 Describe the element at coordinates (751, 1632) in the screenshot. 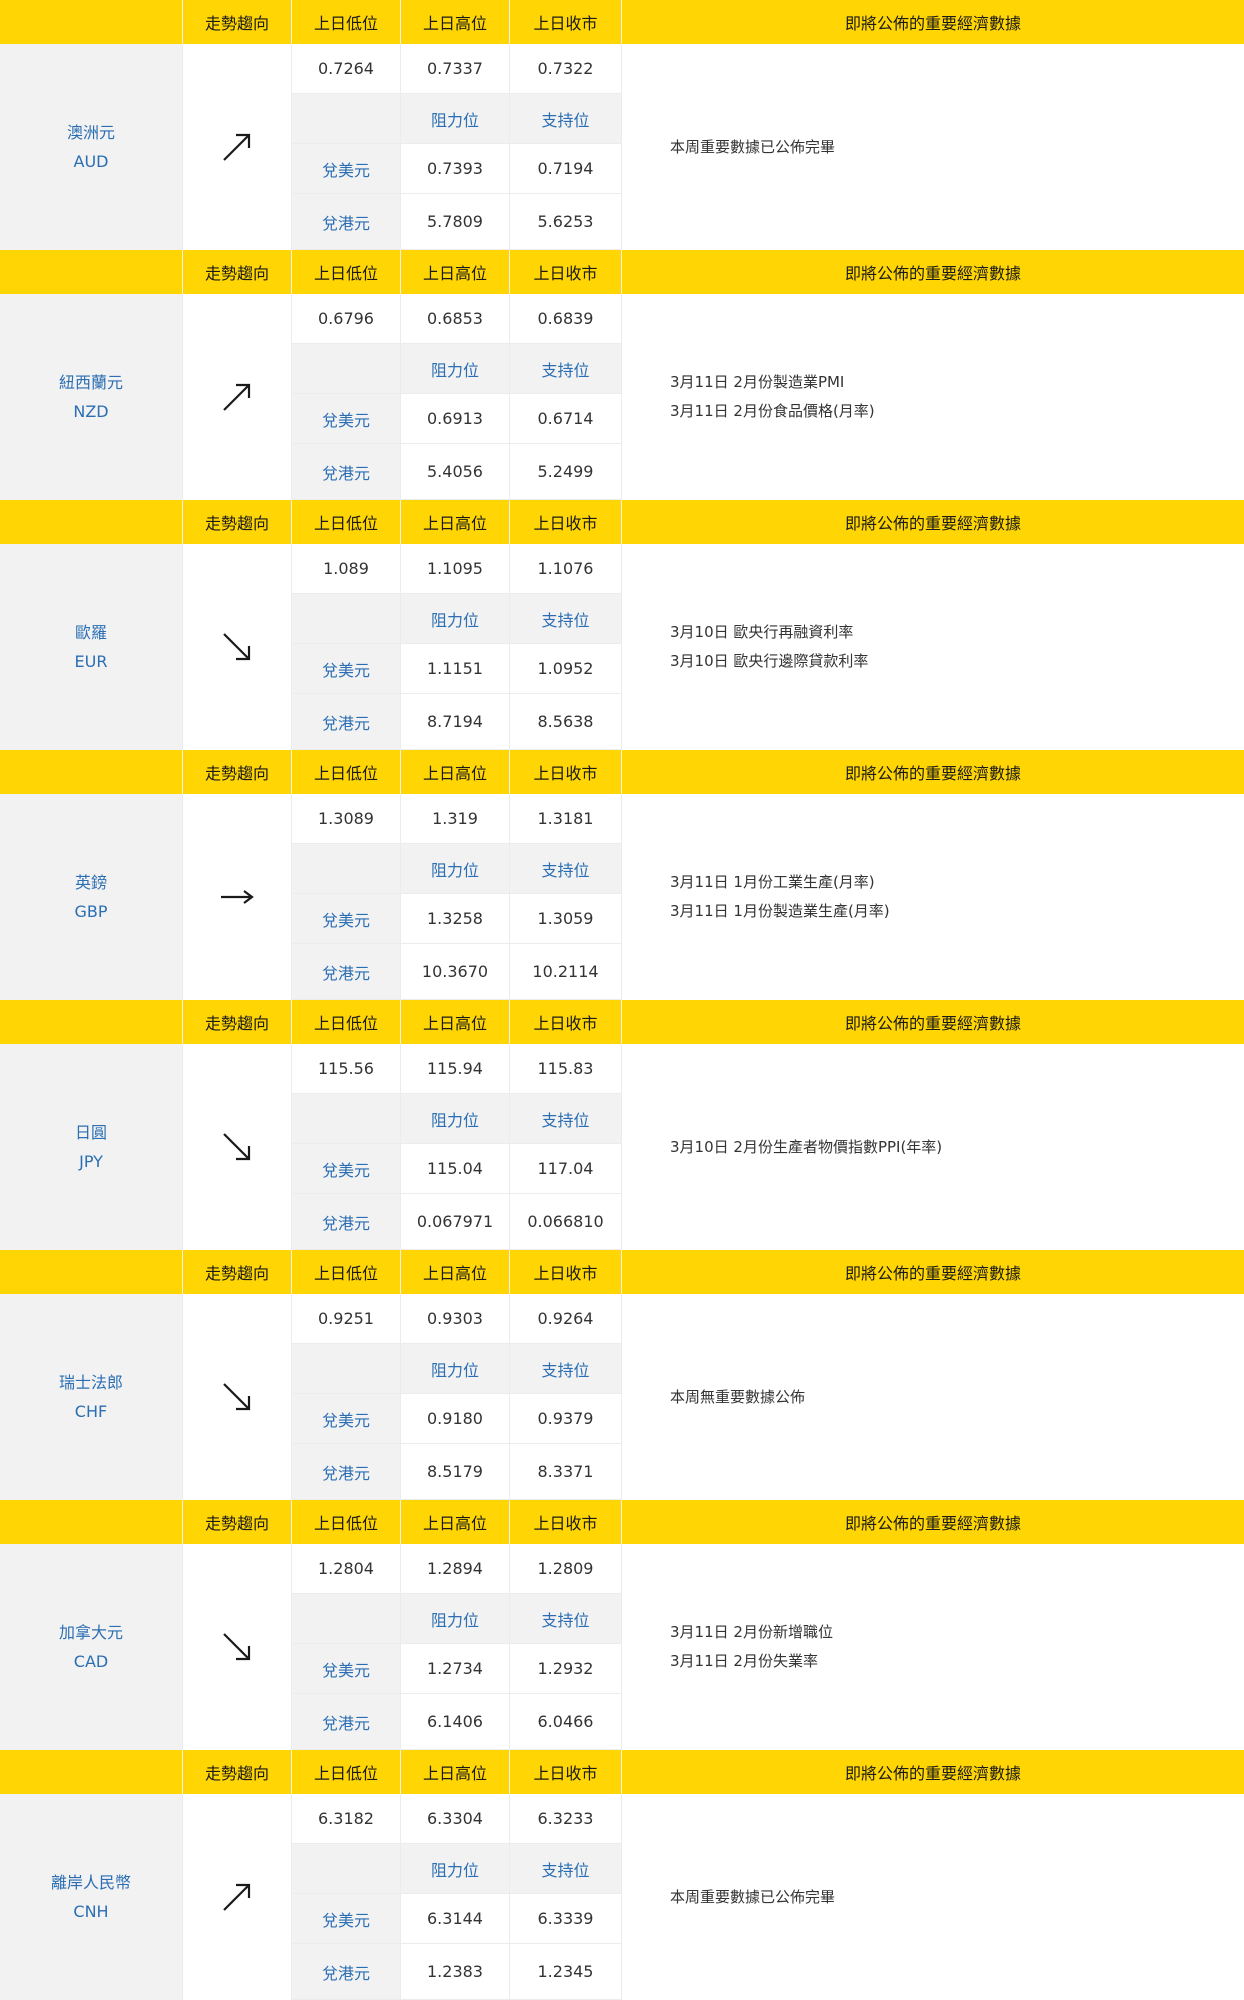

I see `upcoming-data-item: 3月11日 2月份新增職位` at that location.